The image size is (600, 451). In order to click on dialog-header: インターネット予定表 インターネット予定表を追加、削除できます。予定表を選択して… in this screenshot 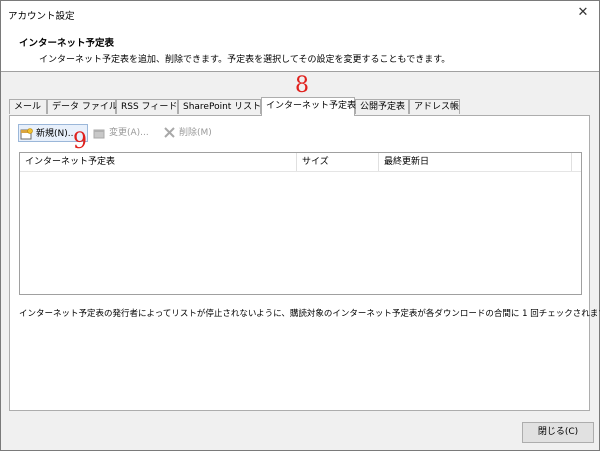, I will do `click(300, 49)`.